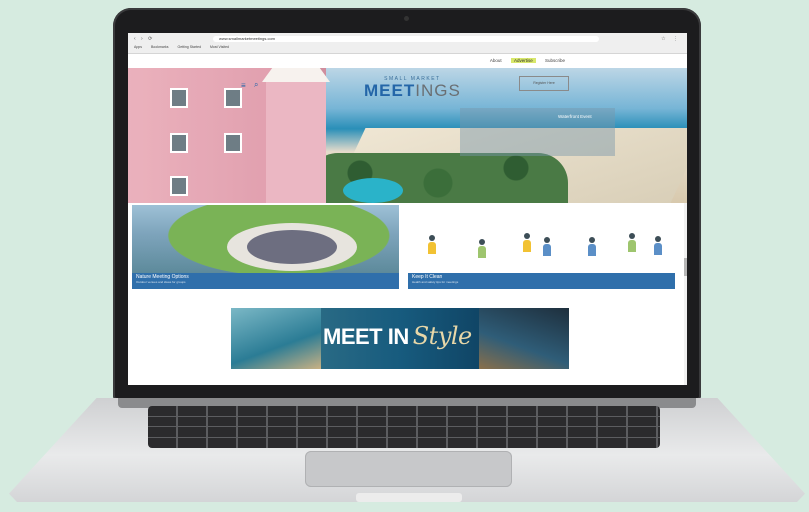 The height and width of the screenshot is (512, 809). I want to click on meet-in-style-banner: MEET IN Style, so click(400, 338).